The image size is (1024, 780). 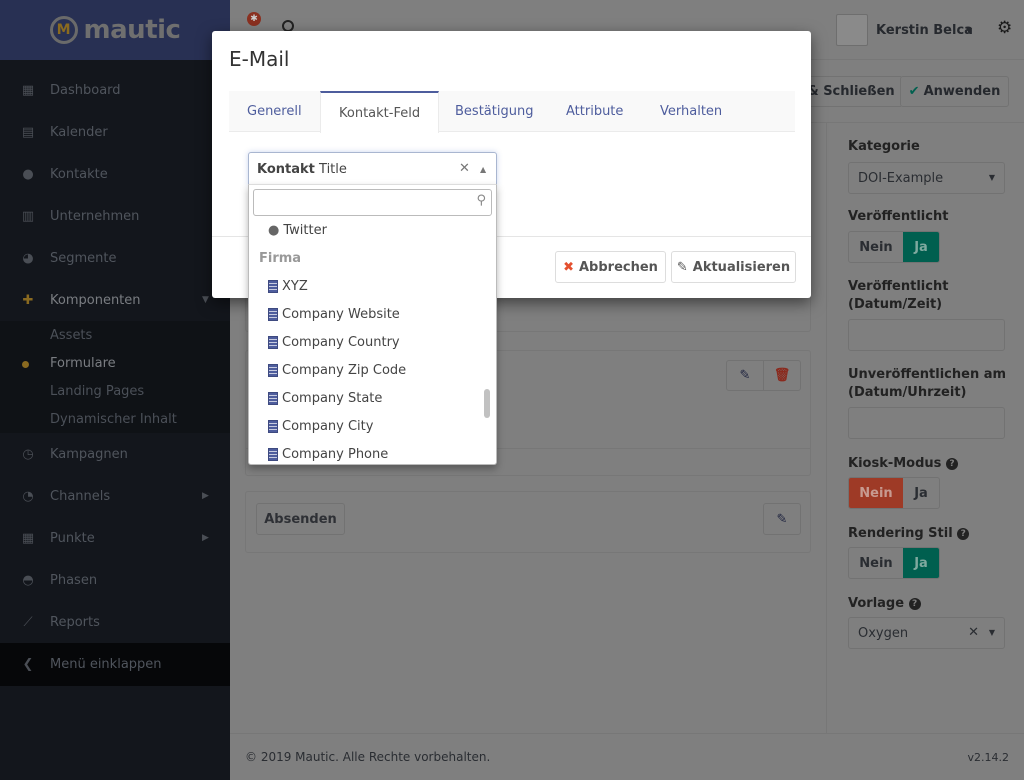 What do you see at coordinates (954, 91) in the screenshot?
I see `apply-button: ✔ Anwenden` at bounding box center [954, 91].